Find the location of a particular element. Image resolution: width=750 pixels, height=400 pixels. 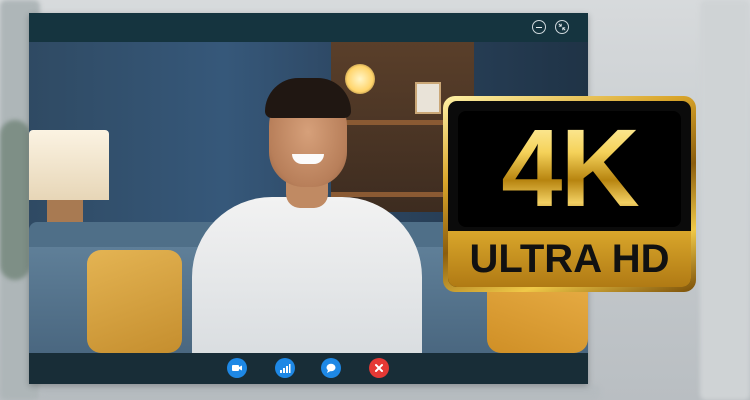

chat-bubble-icon is located at coordinates (331, 368).